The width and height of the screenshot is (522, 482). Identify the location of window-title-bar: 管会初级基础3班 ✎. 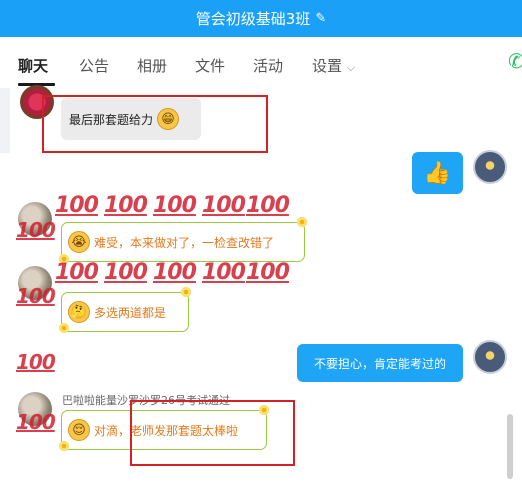
(261, 18).